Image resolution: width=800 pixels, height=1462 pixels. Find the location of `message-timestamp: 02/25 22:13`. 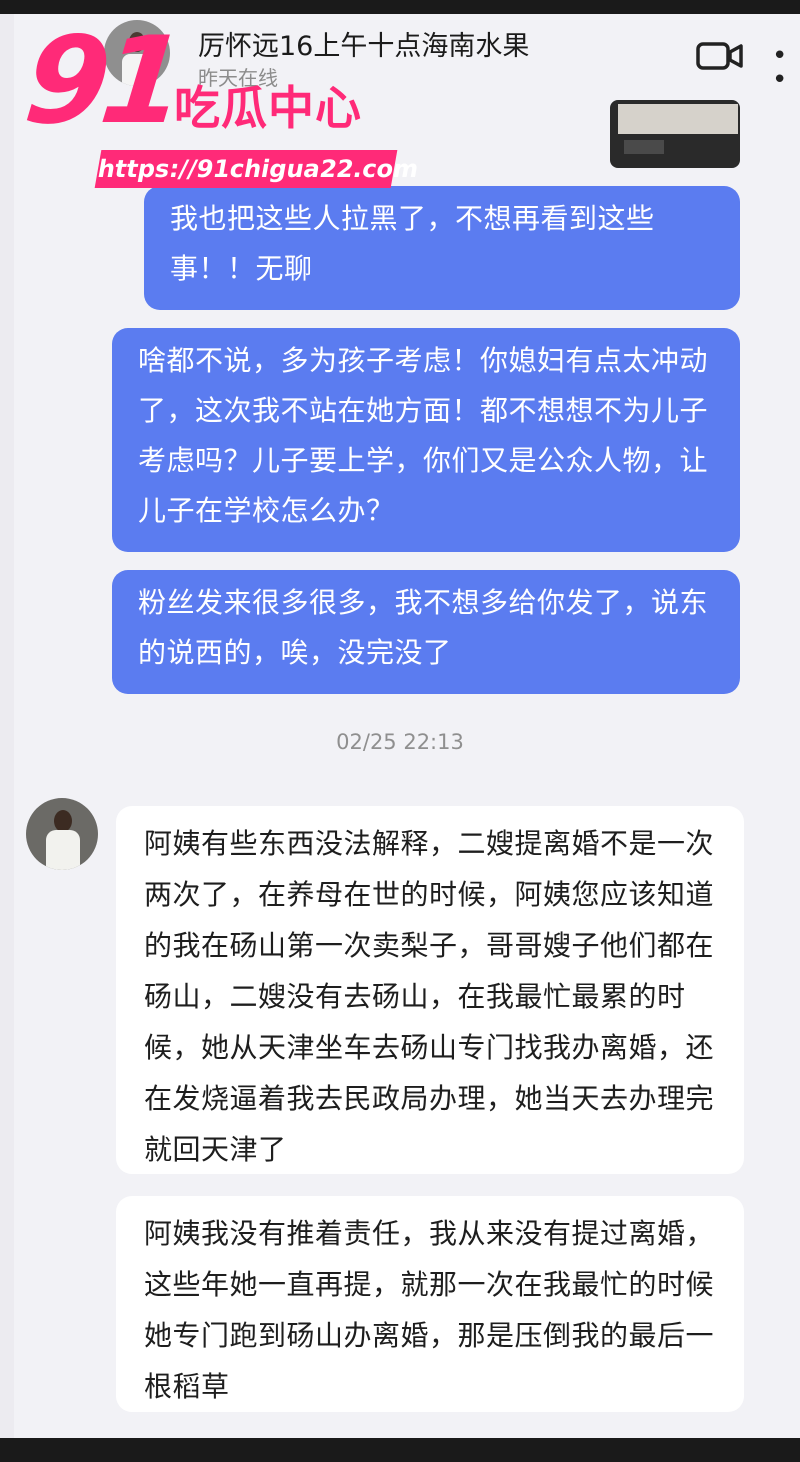

message-timestamp: 02/25 22:13 is located at coordinates (400, 742).